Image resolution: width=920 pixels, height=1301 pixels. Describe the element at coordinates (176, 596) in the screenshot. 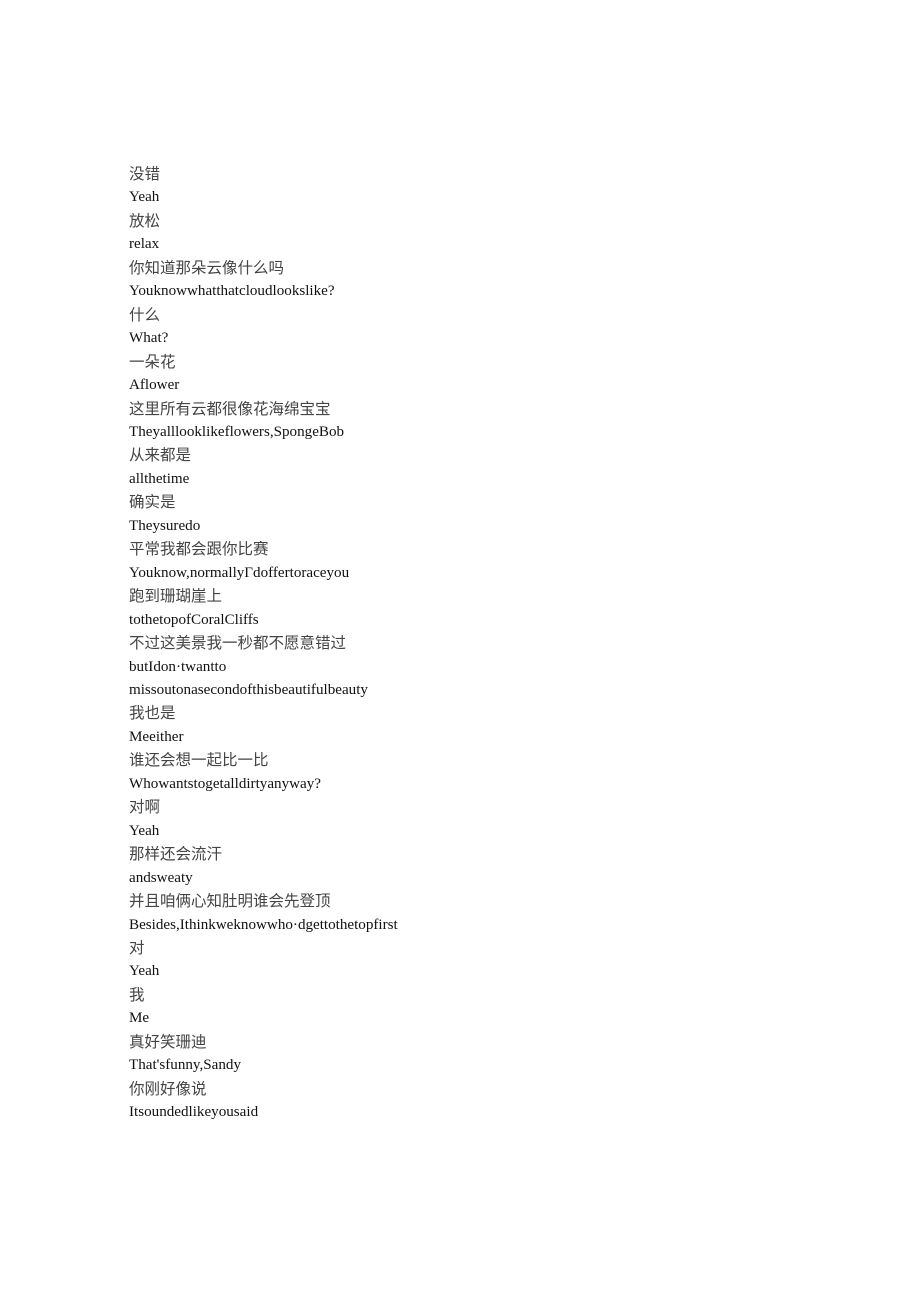

I see `subtitle-line-zh: 跑到珊瑚崖上` at that location.